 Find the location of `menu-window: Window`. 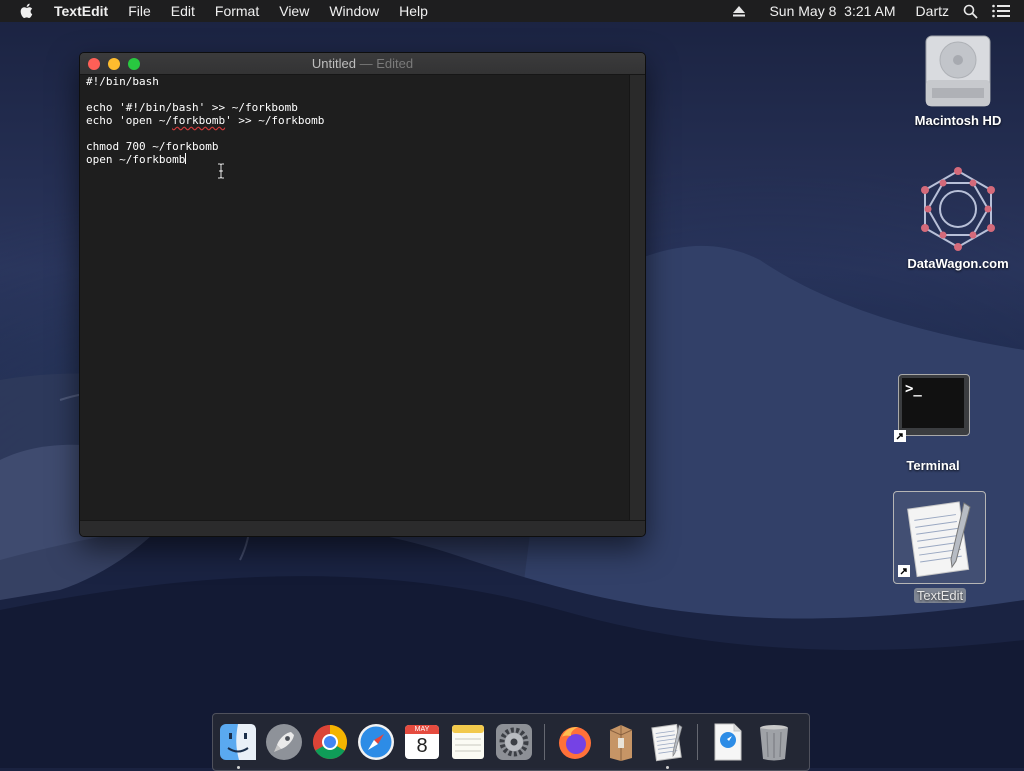

menu-window: Window is located at coordinates (354, 11).